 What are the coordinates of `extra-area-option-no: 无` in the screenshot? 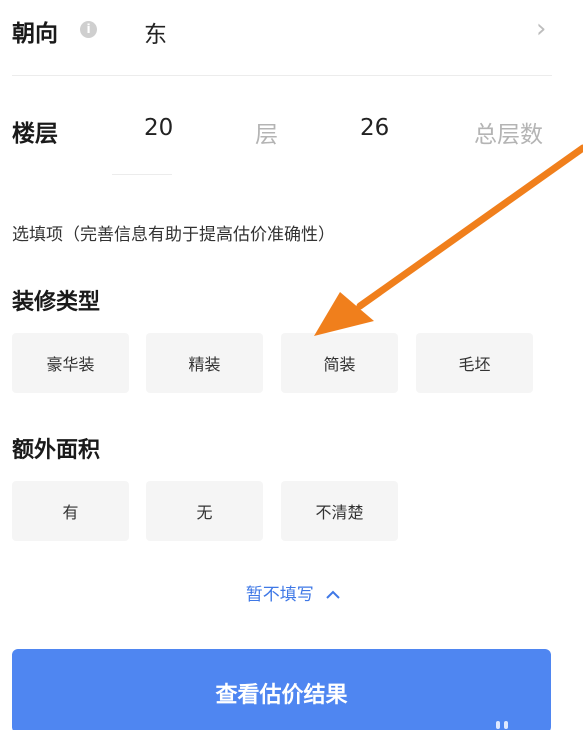 It's located at (204, 511).